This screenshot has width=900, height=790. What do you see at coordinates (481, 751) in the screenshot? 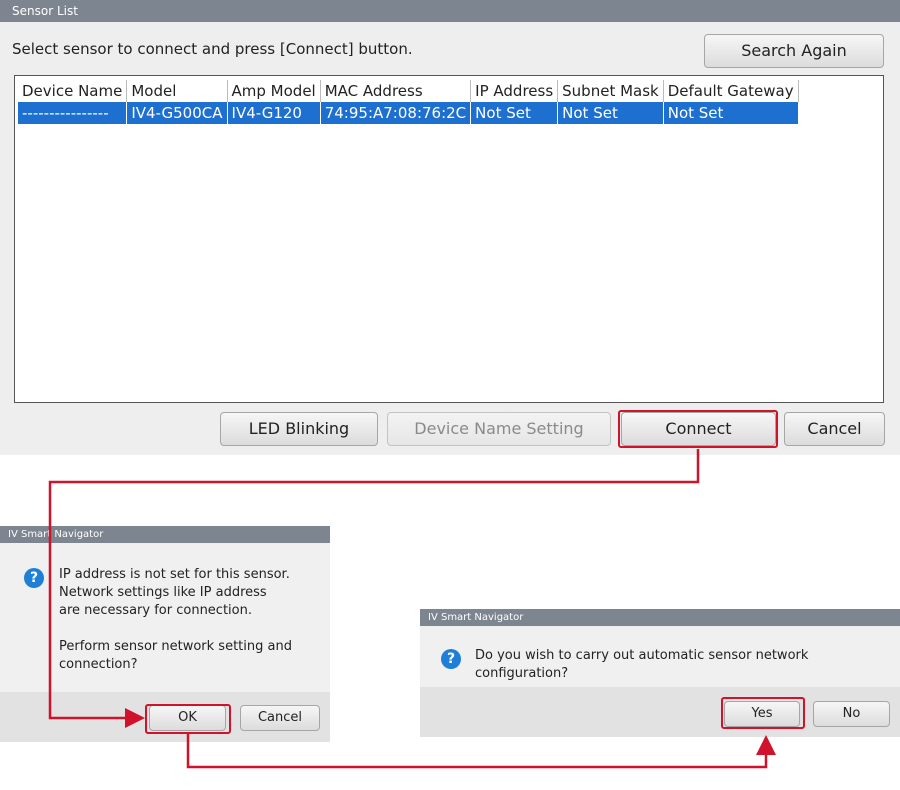
I see `ok-to-yes-arrow` at bounding box center [481, 751].